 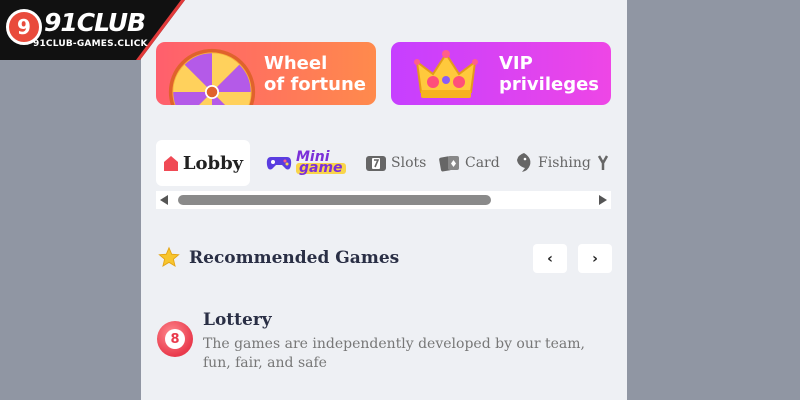 I want to click on logo-domain: 91CLUB-GAMES.CLICK, so click(x=90, y=44).